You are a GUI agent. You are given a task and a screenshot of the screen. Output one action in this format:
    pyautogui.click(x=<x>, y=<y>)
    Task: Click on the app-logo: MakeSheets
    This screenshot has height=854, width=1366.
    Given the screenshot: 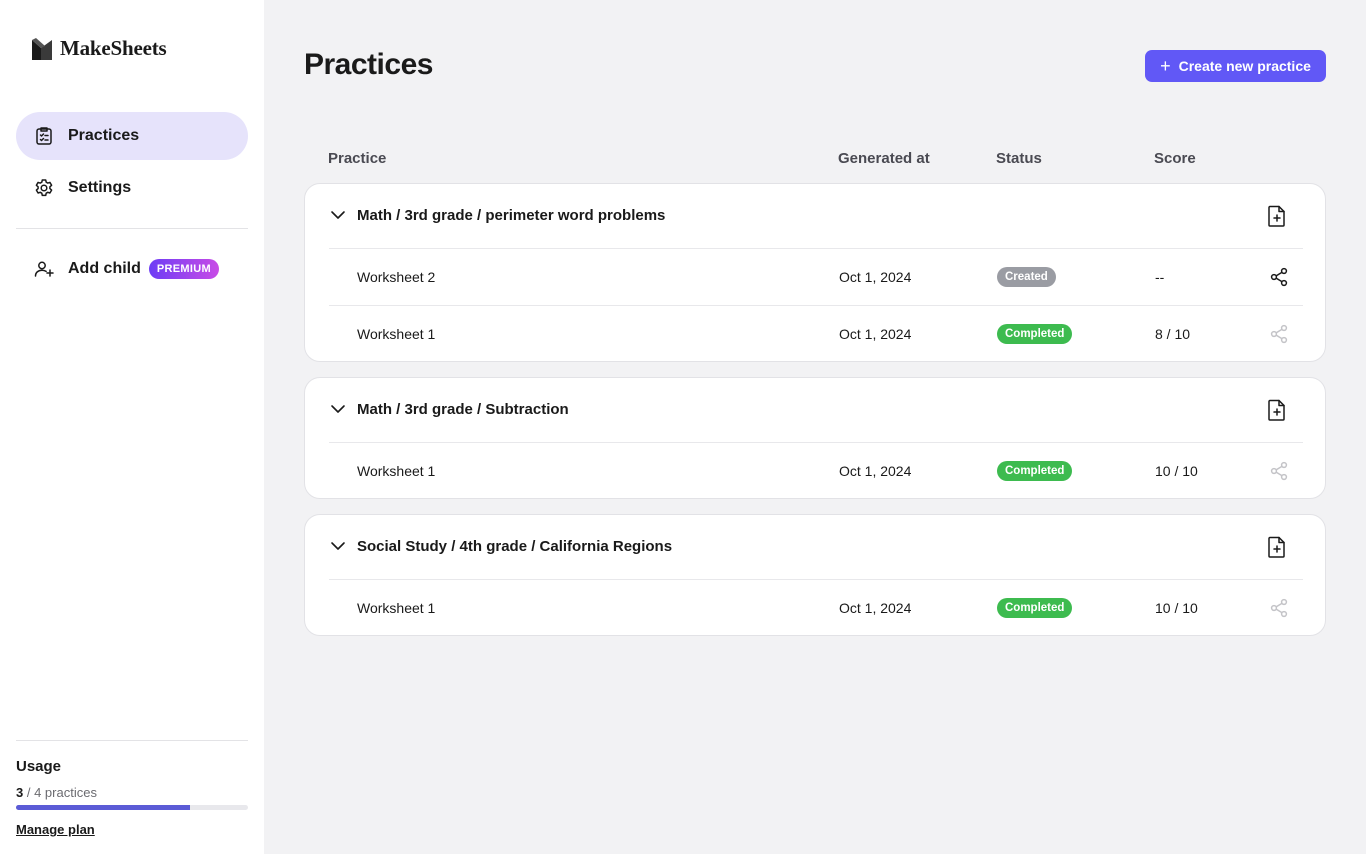 What is the action you would take?
    pyautogui.click(x=99, y=48)
    